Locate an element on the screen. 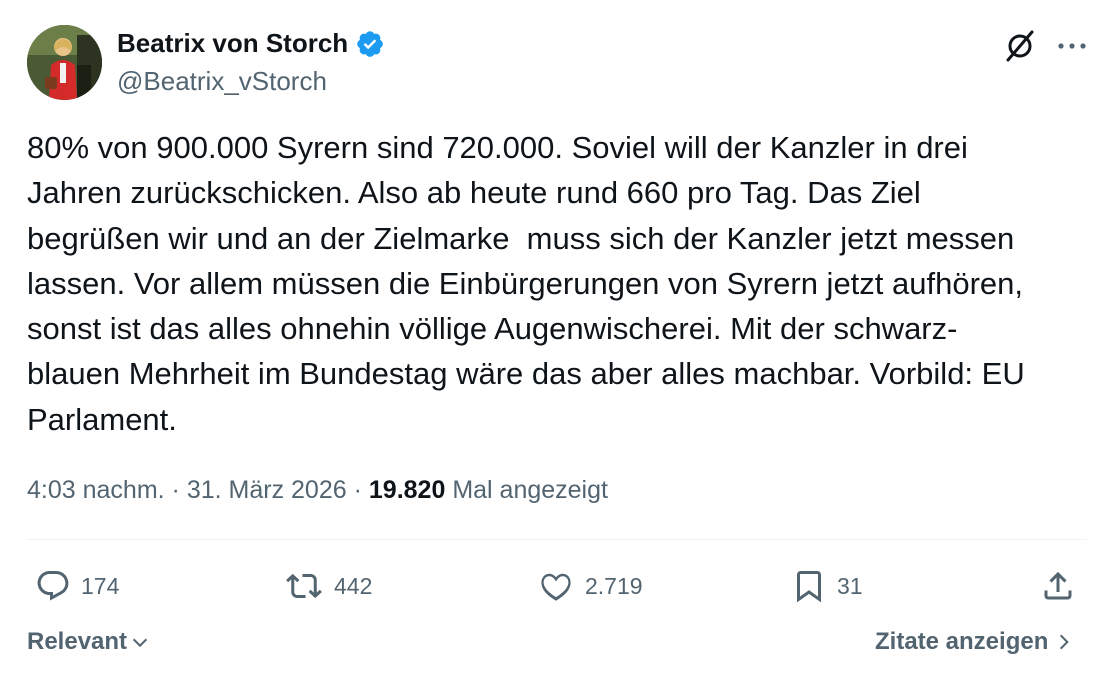 The height and width of the screenshot is (676, 1104). chevron-down-icon is located at coordinates (140, 643).